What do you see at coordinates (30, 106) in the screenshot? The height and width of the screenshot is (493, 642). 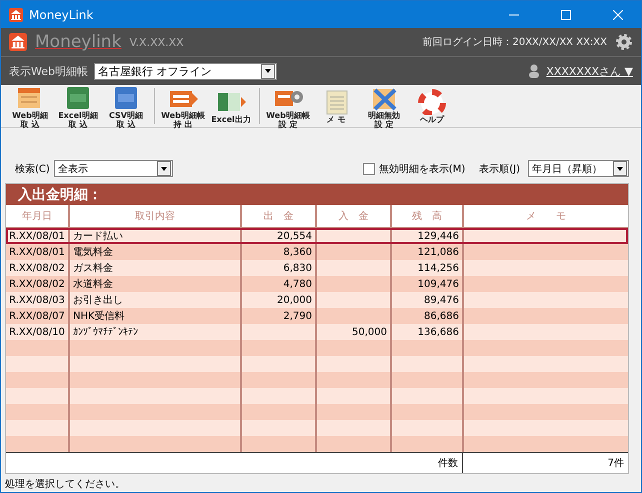 I see `toolbar-button: Web明細 取 込` at bounding box center [30, 106].